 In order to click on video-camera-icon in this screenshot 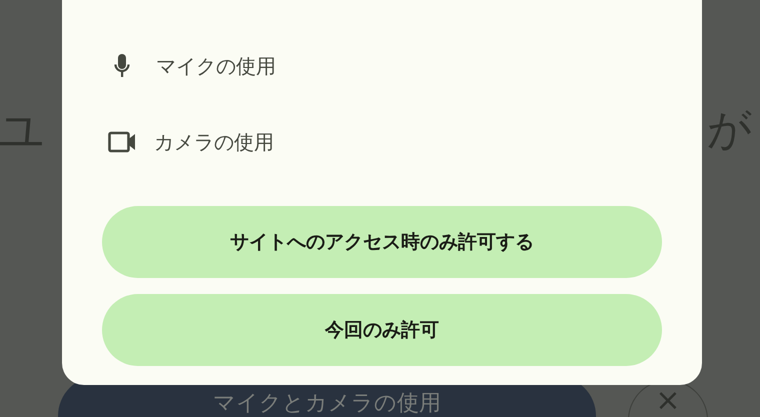, I will do `click(122, 142)`.